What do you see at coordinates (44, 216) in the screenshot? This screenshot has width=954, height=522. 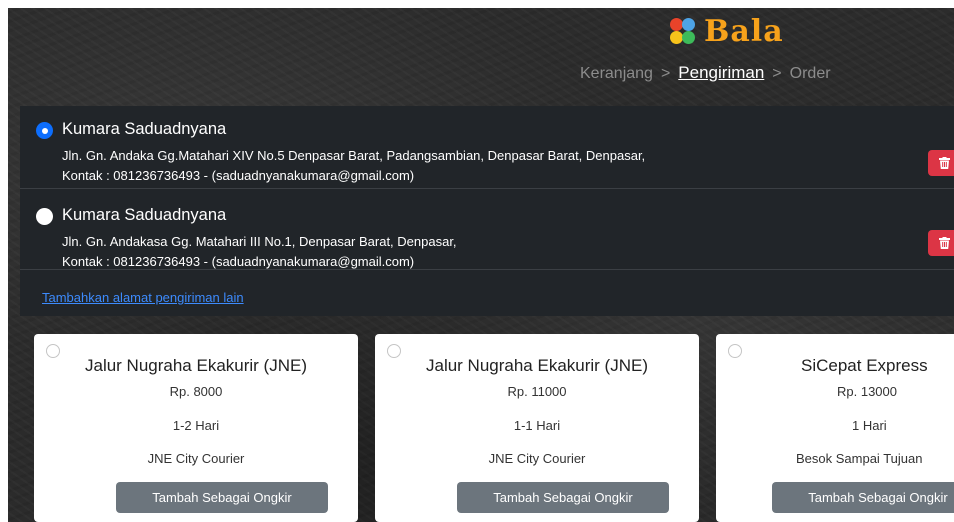 I see `address-radio-unselected` at bounding box center [44, 216].